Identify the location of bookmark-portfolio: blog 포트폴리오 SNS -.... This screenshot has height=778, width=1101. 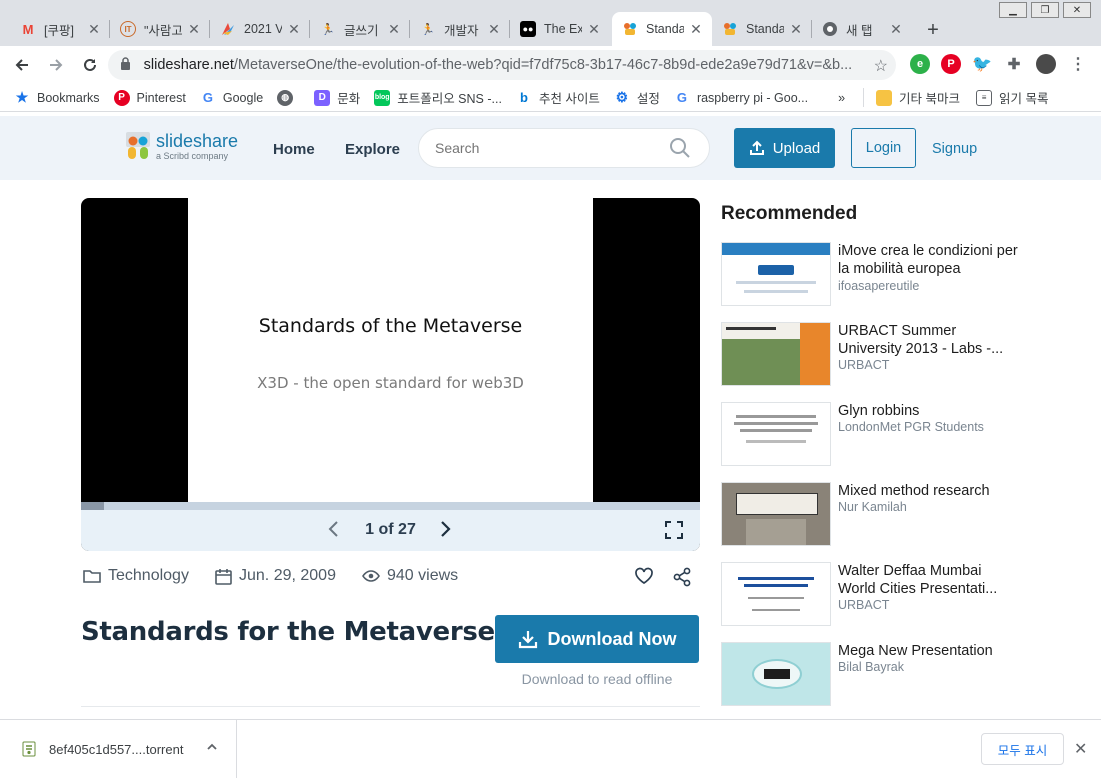
(438, 97).